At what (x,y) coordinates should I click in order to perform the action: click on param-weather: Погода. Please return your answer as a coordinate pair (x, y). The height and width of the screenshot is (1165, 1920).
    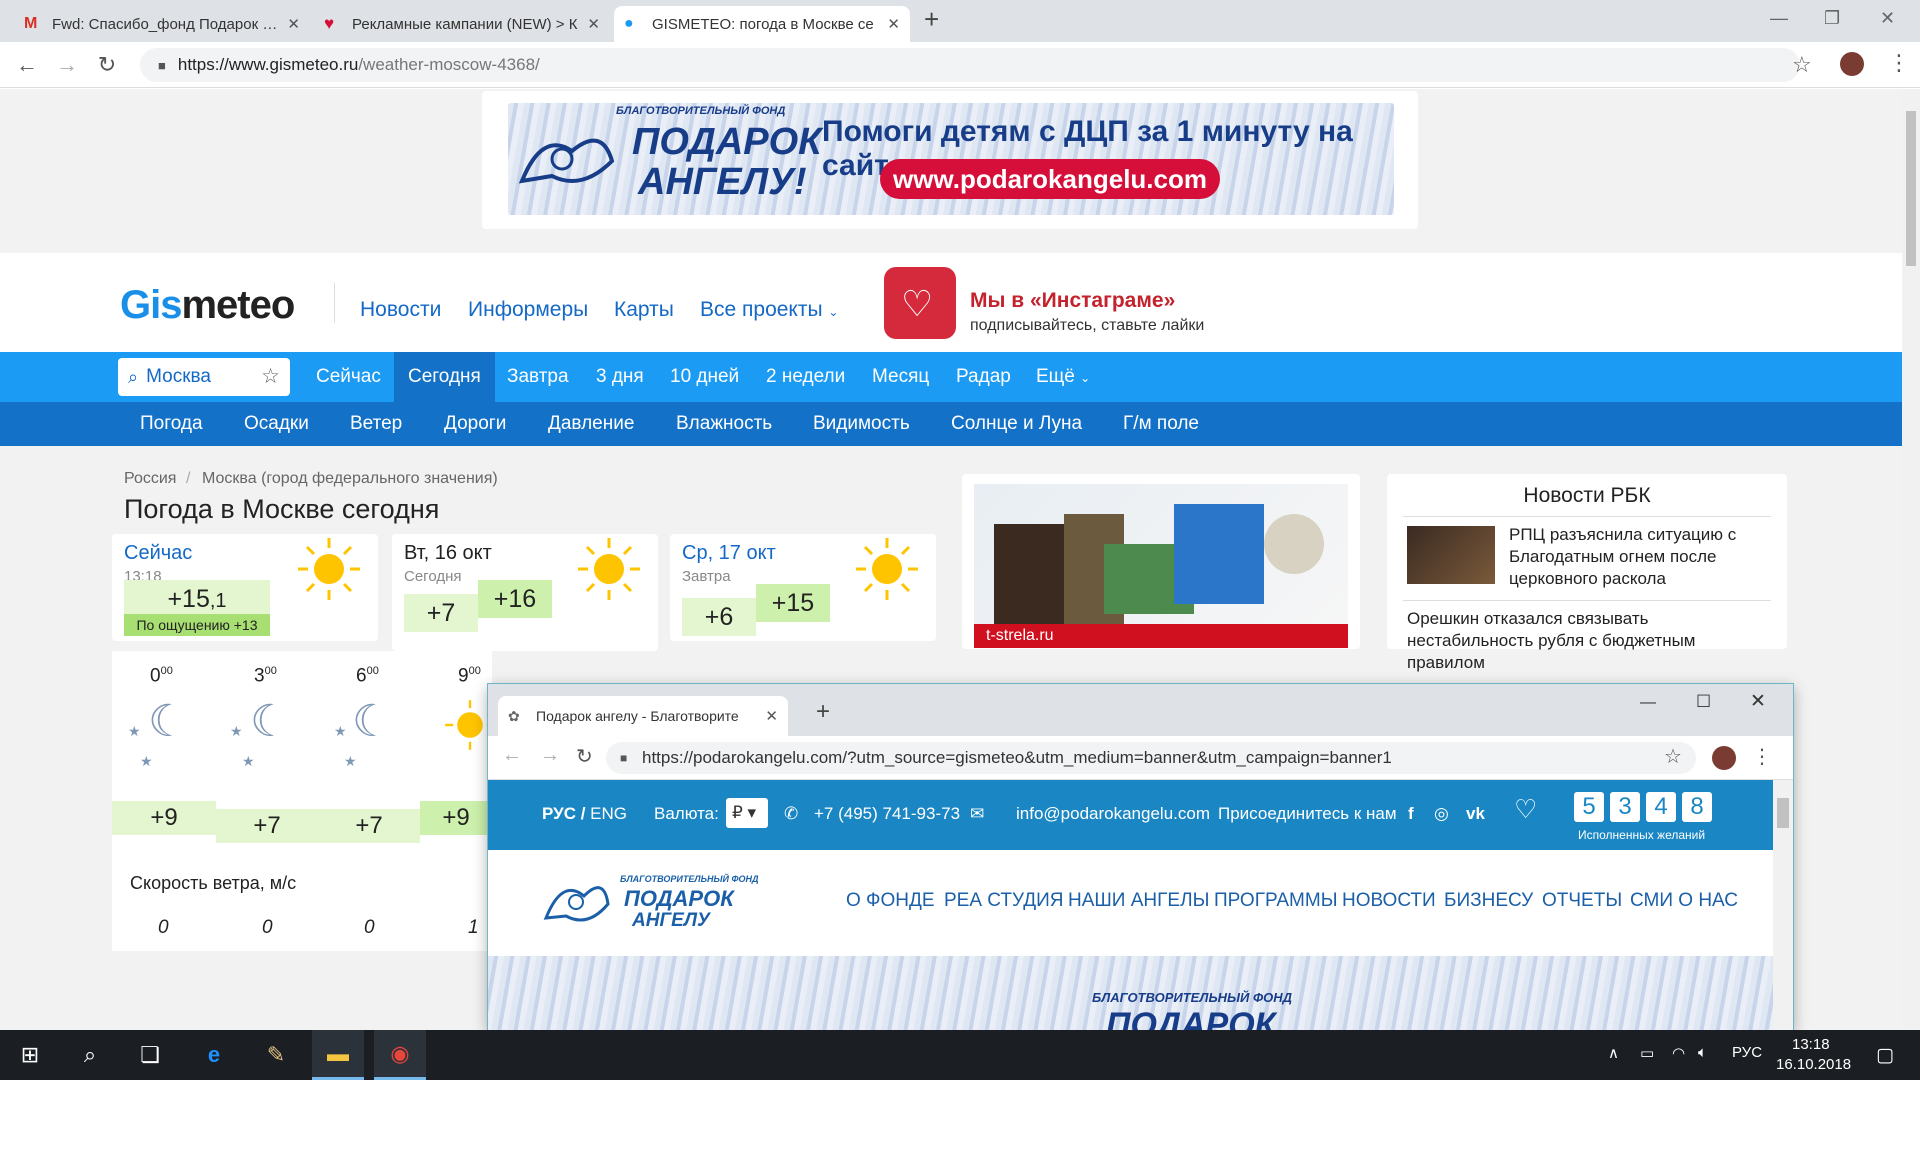
    Looking at the image, I should click on (171, 424).